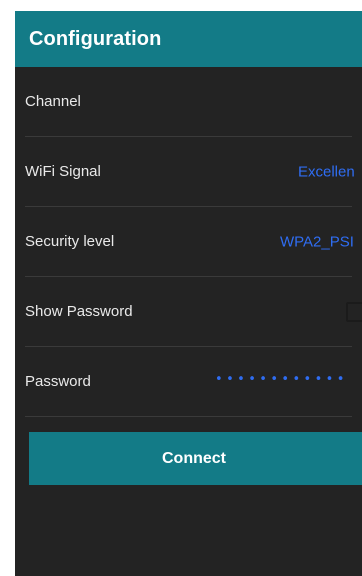 This screenshot has width=362, height=576. Describe the element at coordinates (188, 39) in the screenshot. I see `app-bar: Configuration` at that location.